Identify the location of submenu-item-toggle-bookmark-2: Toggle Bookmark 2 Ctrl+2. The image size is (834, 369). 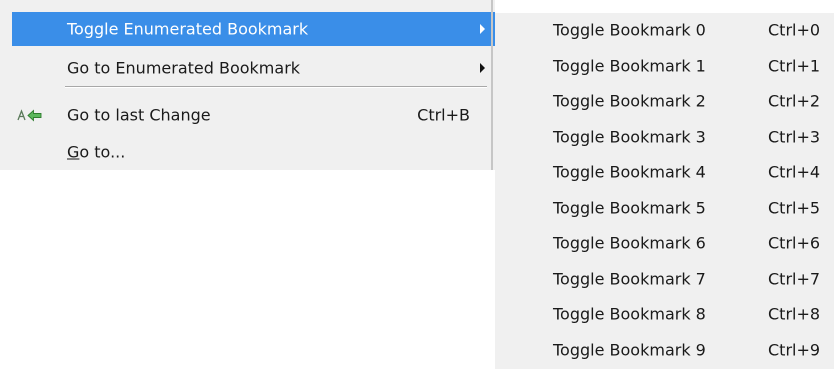
(664, 101).